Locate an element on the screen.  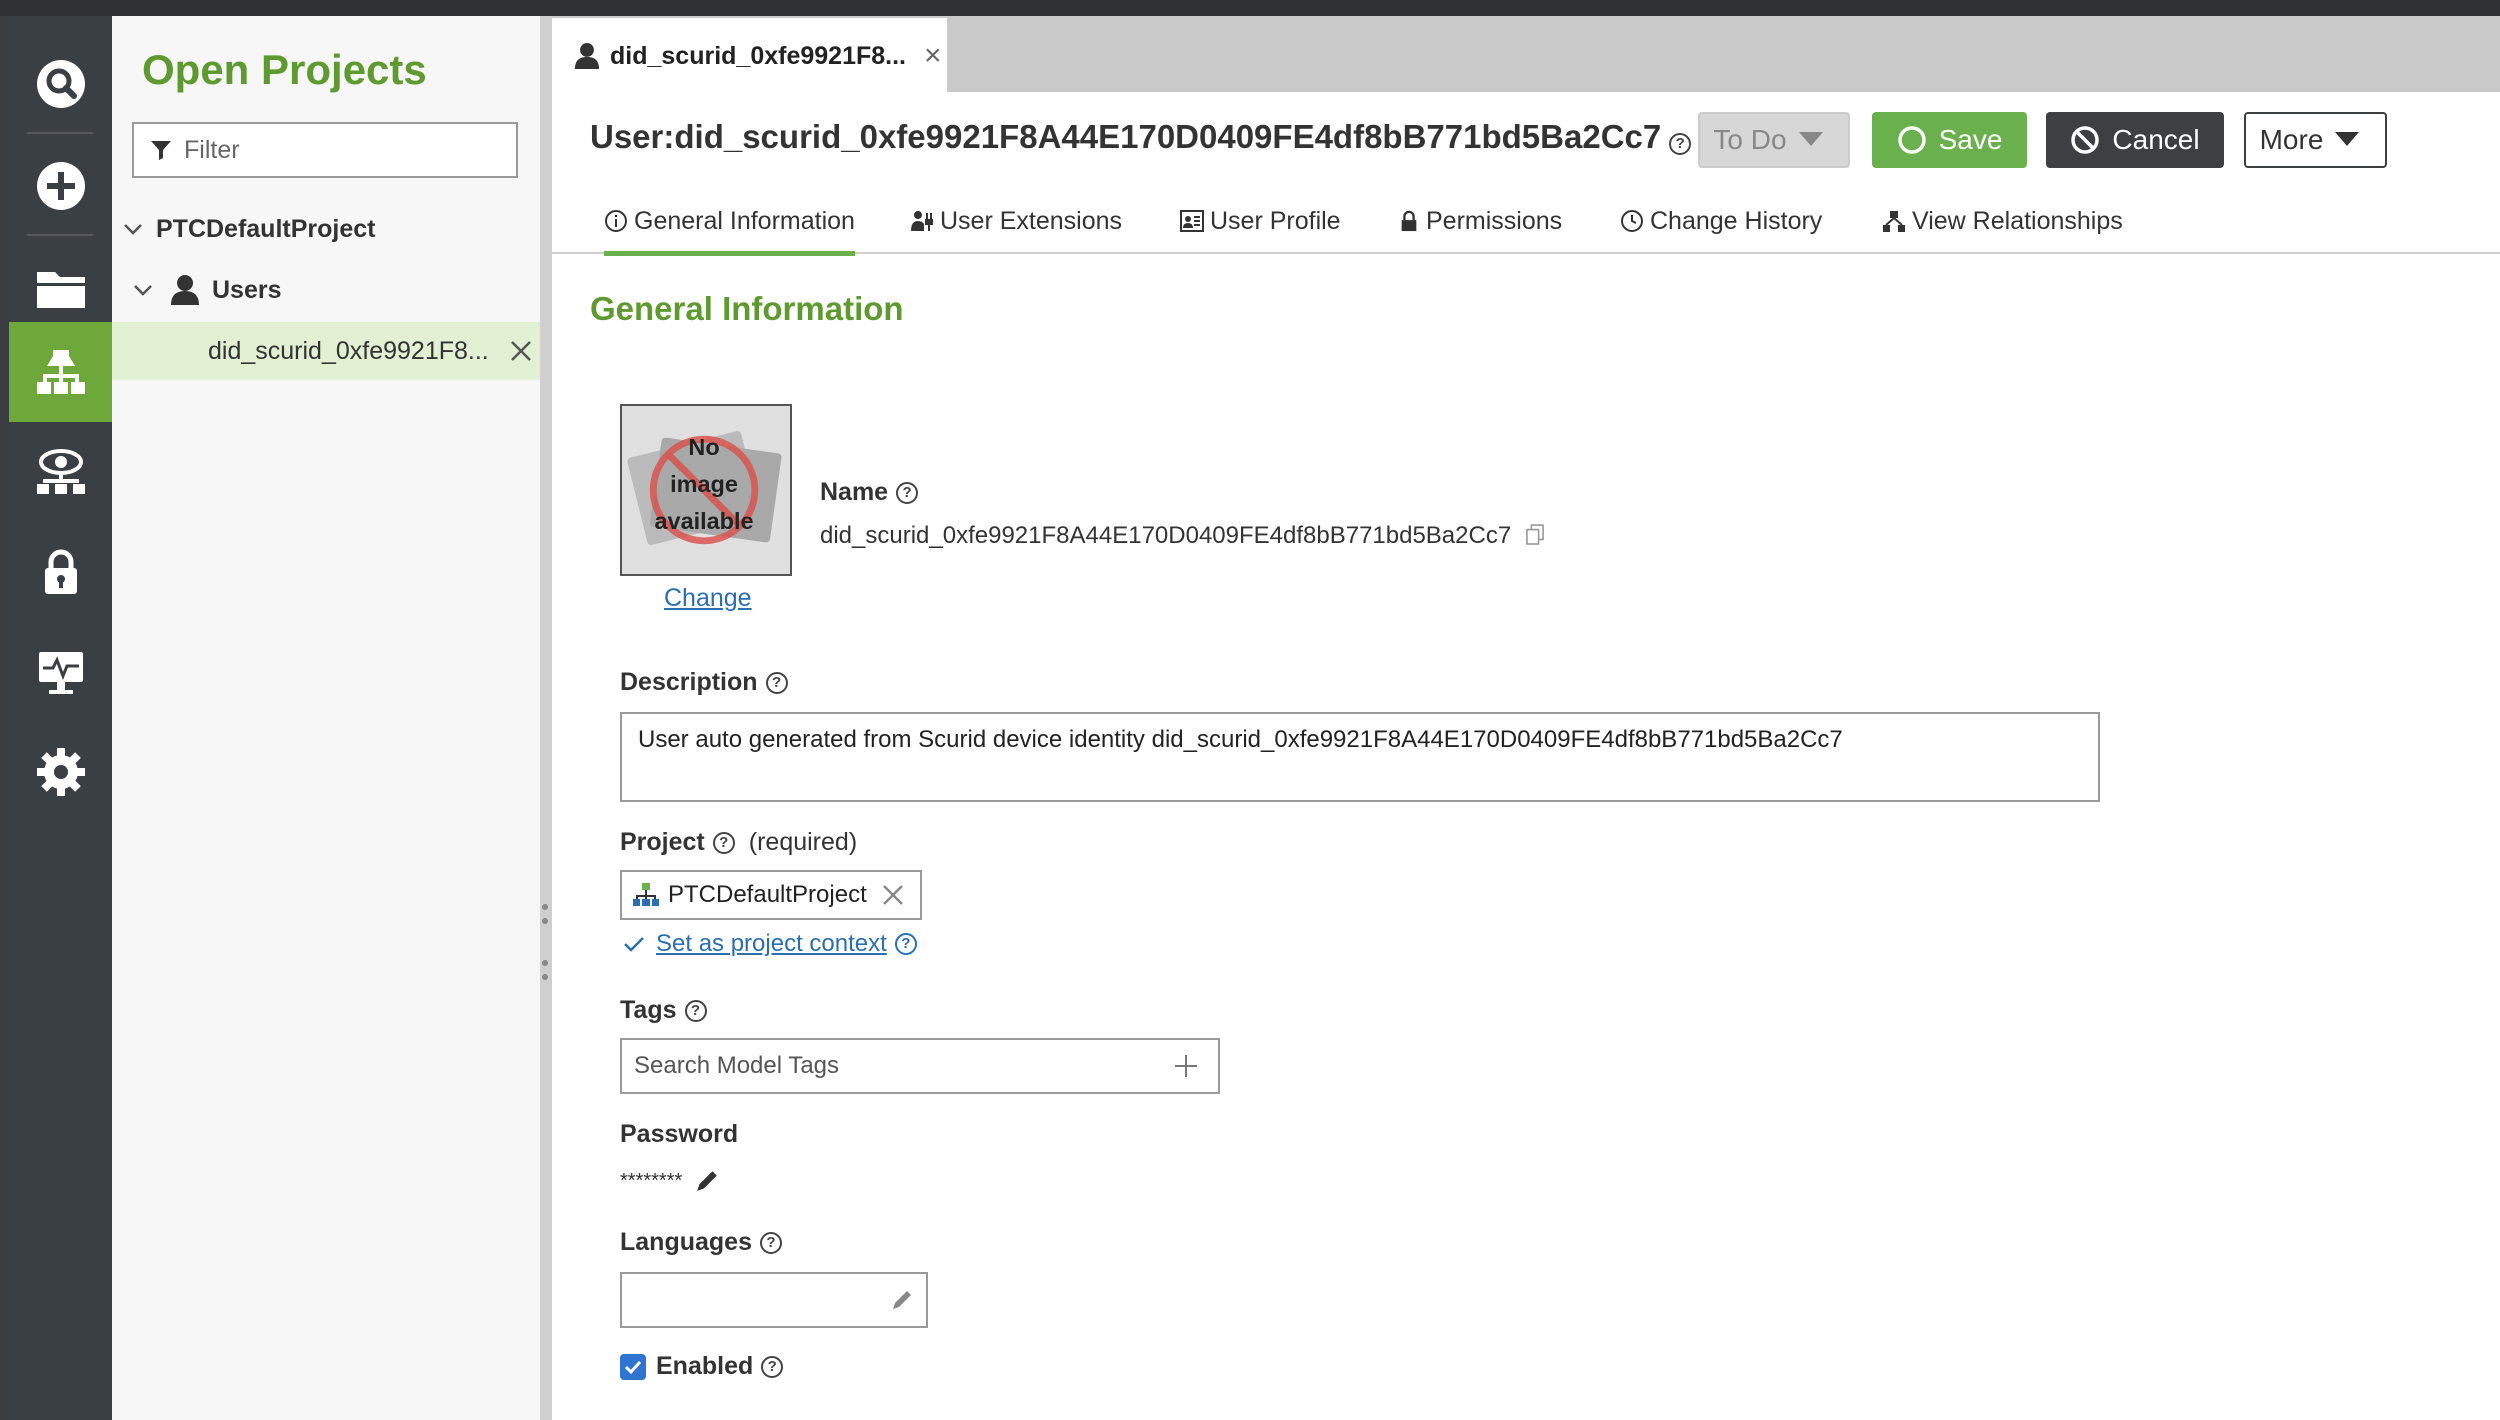
tags-field is located at coordinates (920, 1066).